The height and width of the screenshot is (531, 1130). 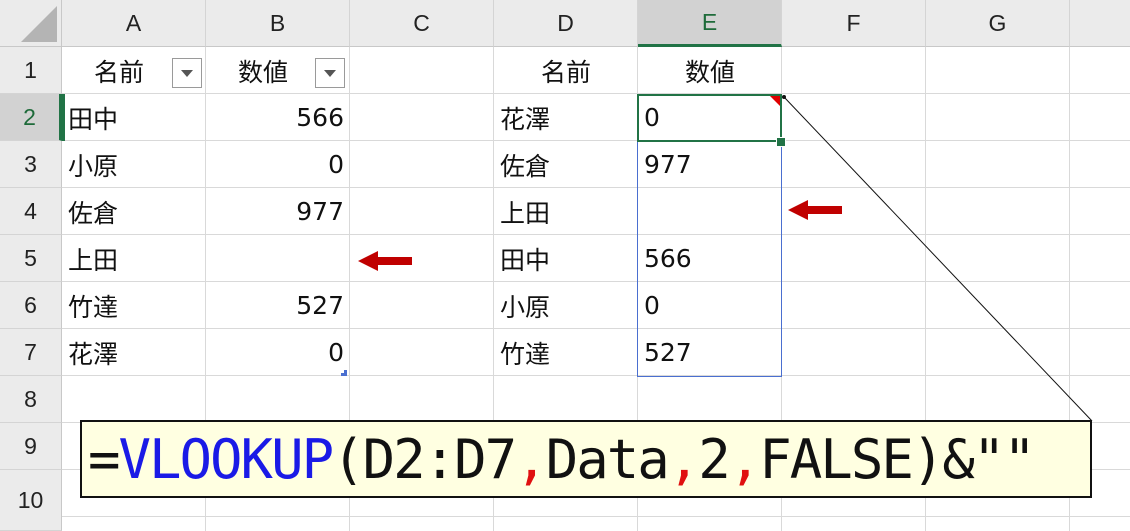 What do you see at coordinates (31, 211) in the screenshot?
I see `row-header-4: 4` at bounding box center [31, 211].